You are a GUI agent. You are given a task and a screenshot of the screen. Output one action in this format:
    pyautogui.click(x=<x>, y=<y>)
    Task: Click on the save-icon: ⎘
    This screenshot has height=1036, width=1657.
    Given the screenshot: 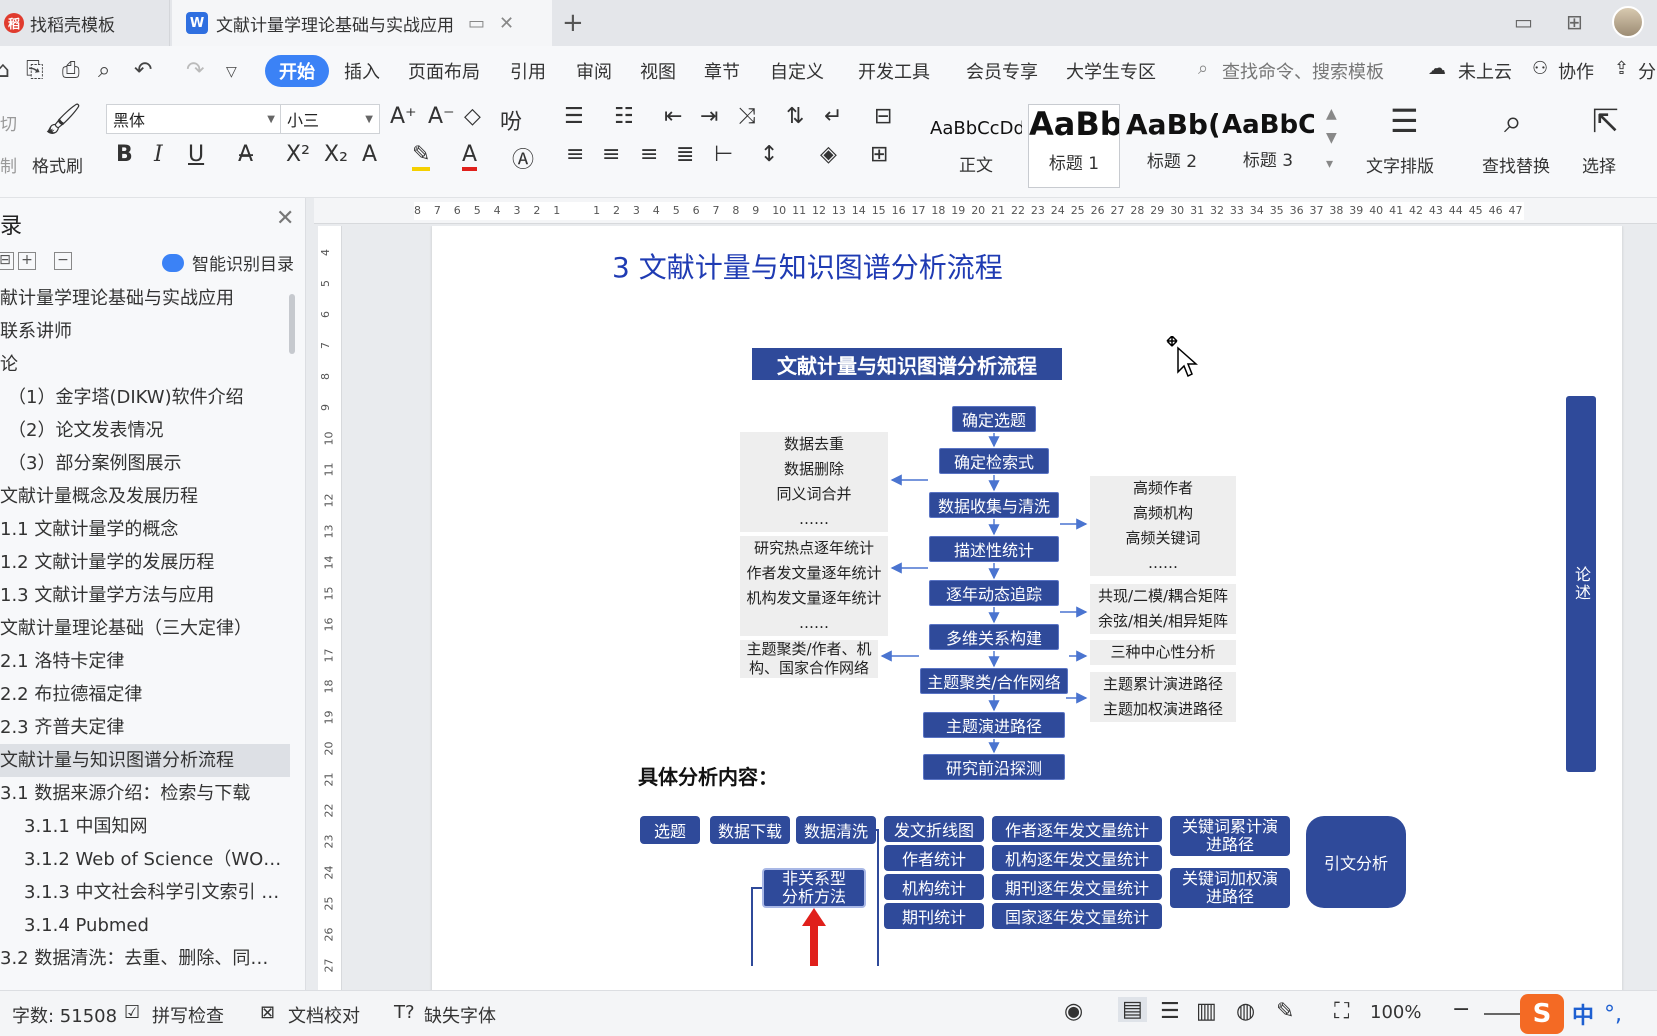 What is the action you would take?
    pyautogui.click(x=35, y=70)
    